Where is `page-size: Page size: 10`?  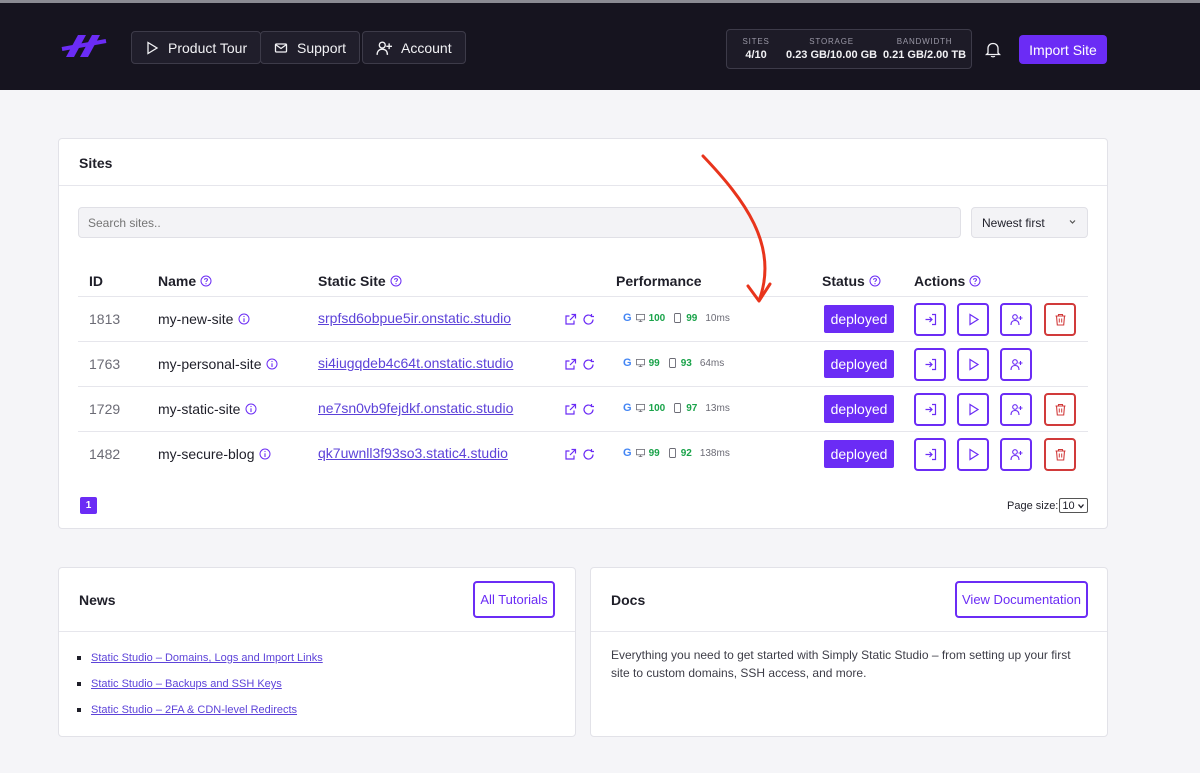 page-size: Page size: 10 is located at coordinates (1047, 505).